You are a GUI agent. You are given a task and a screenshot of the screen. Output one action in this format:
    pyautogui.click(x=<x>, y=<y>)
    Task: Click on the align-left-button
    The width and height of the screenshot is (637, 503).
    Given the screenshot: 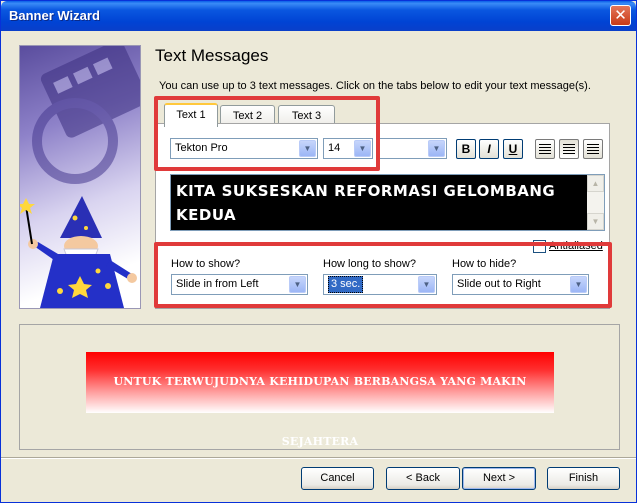 What is the action you would take?
    pyautogui.click(x=545, y=149)
    